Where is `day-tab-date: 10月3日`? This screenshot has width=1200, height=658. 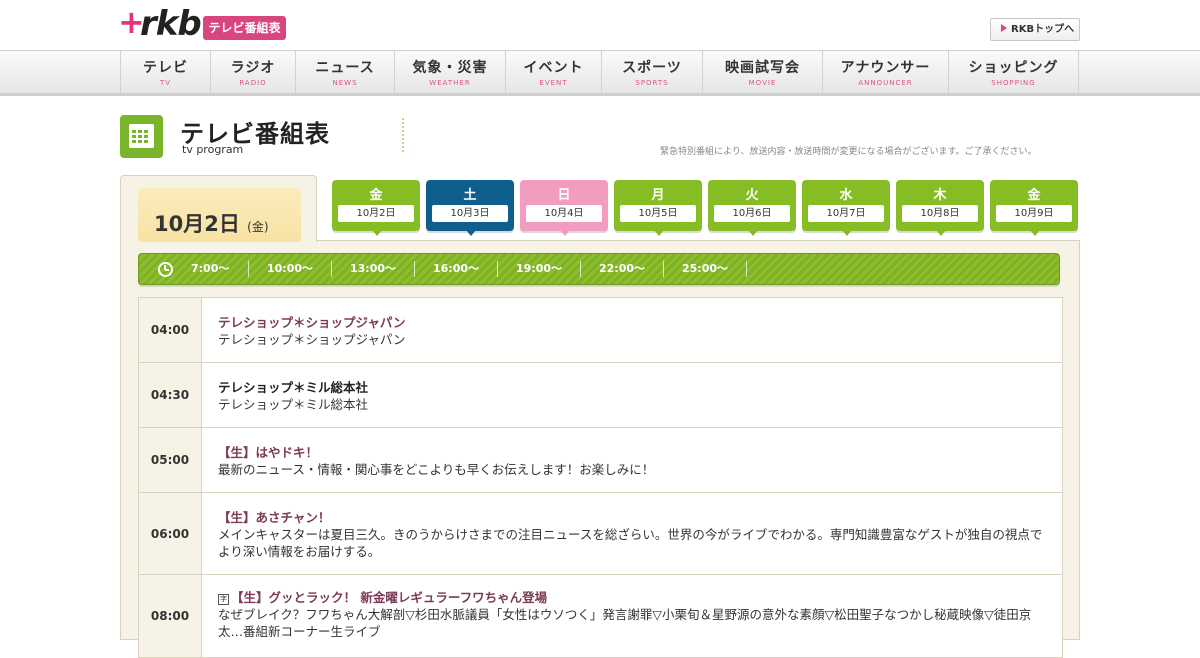 day-tab-date: 10月3日 is located at coordinates (470, 213).